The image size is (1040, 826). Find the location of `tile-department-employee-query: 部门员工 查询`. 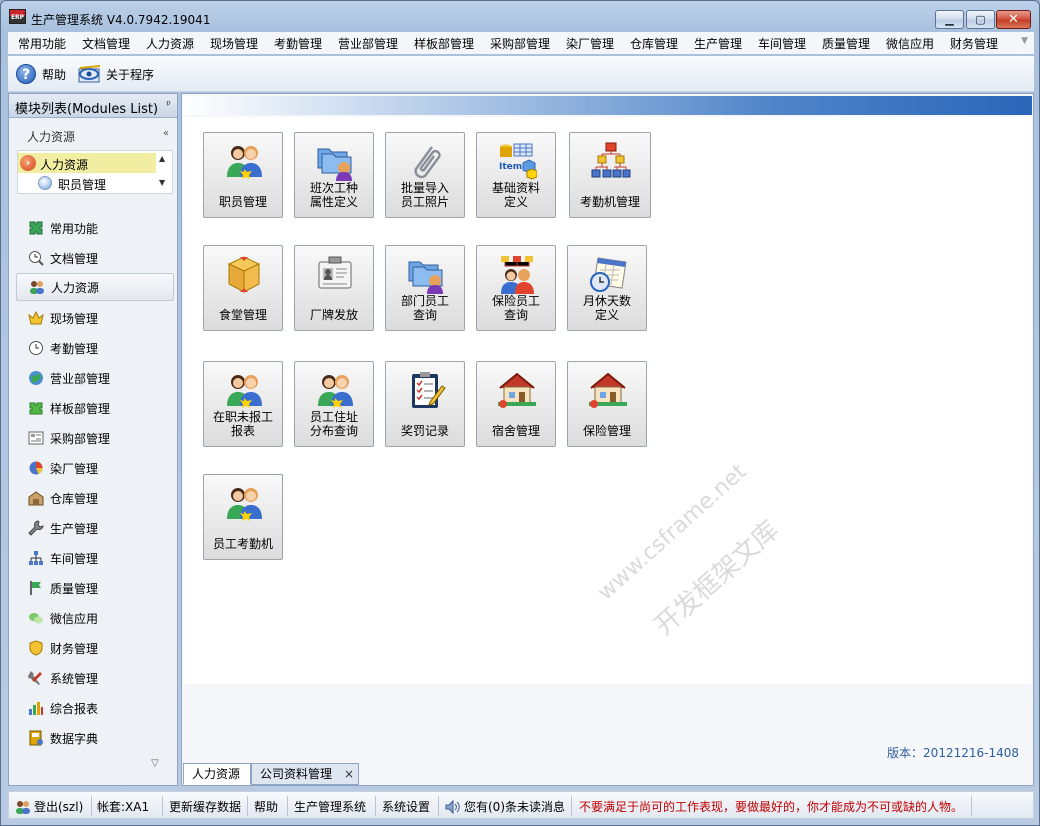

tile-department-employee-query: 部门员工 查询 is located at coordinates (425, 288).